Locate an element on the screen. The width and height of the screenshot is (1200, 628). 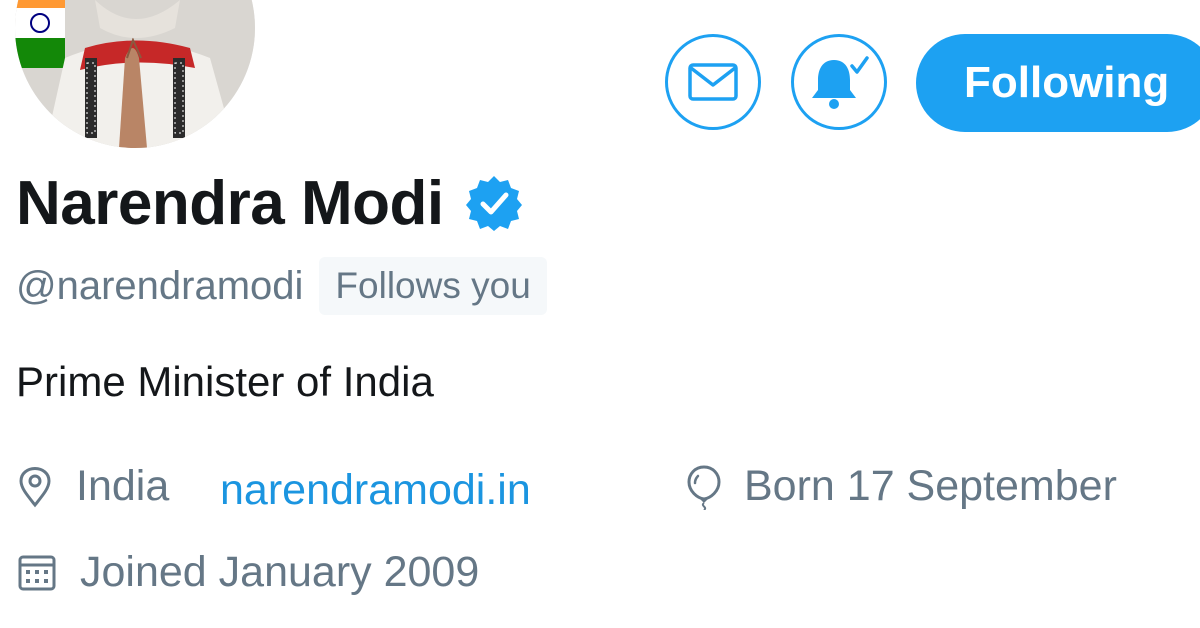
avatar-image is located at coordinates (135, 74).